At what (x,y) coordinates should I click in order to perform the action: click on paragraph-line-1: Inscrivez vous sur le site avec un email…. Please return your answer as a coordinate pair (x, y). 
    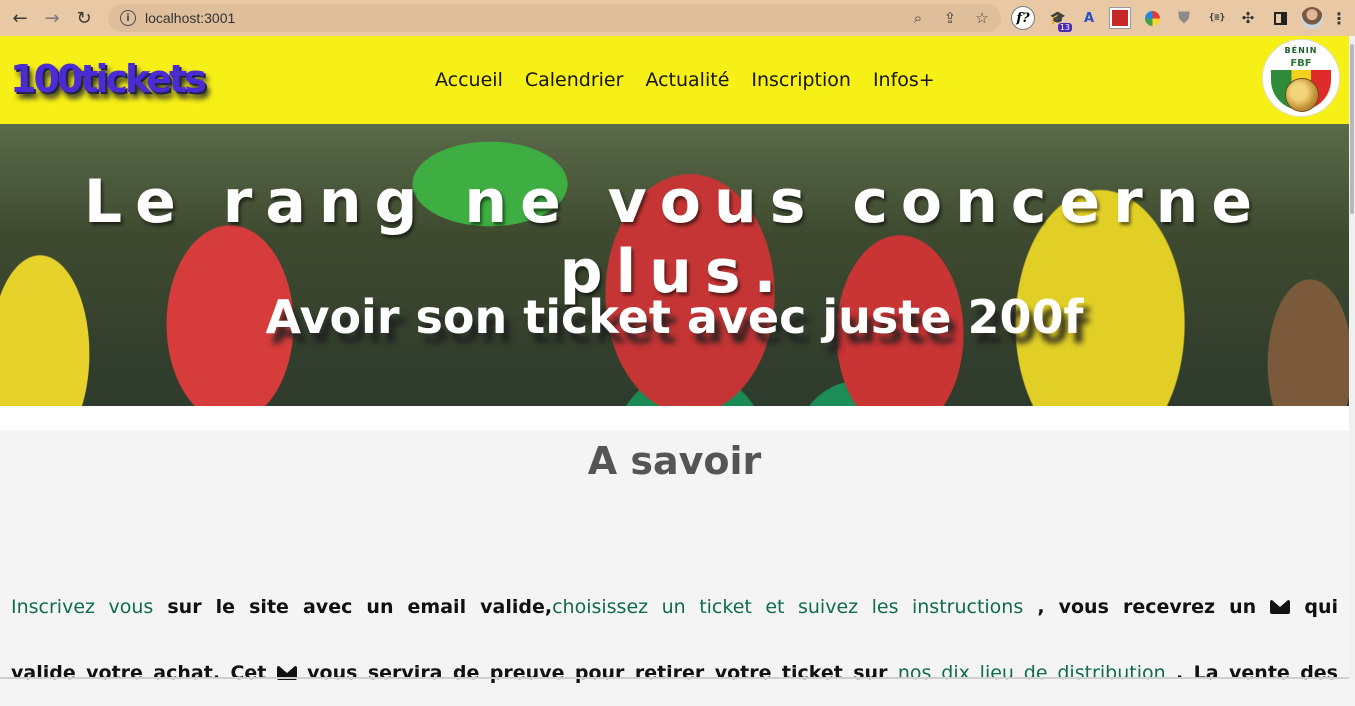
    Looking at the image, I should click on (674, 607).